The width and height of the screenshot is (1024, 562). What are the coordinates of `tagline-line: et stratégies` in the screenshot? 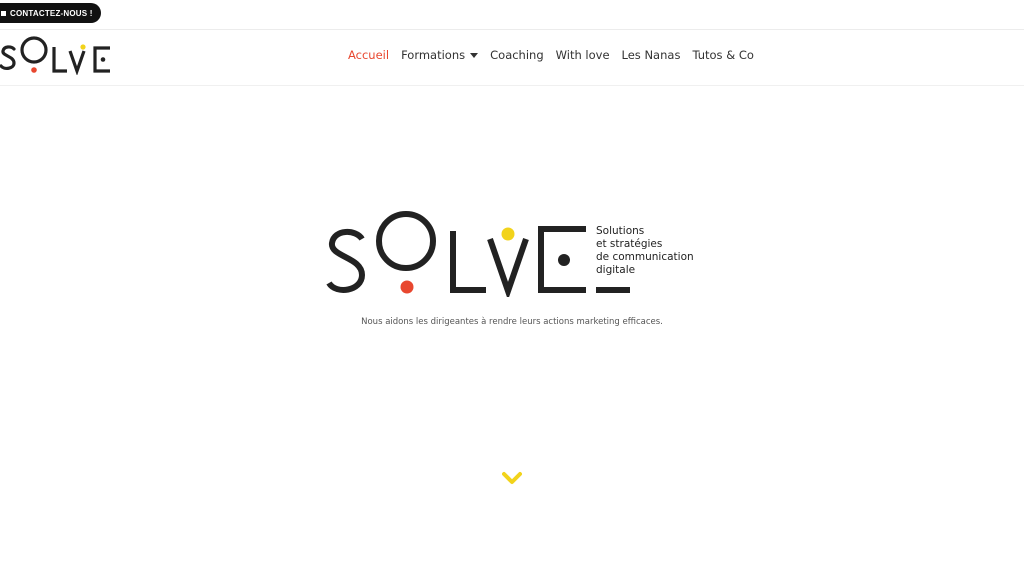 It's located at (629, 244).